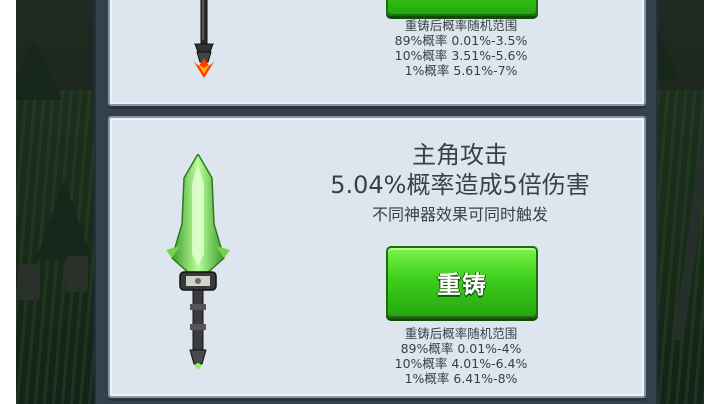 The width and height of the screenshot is (720, 404). What do you see at coordinates (461, 378) in the screenshot?
I see `reforge-range-line: 1%概率 6.41%-8%` at bounding box center [461, 378].